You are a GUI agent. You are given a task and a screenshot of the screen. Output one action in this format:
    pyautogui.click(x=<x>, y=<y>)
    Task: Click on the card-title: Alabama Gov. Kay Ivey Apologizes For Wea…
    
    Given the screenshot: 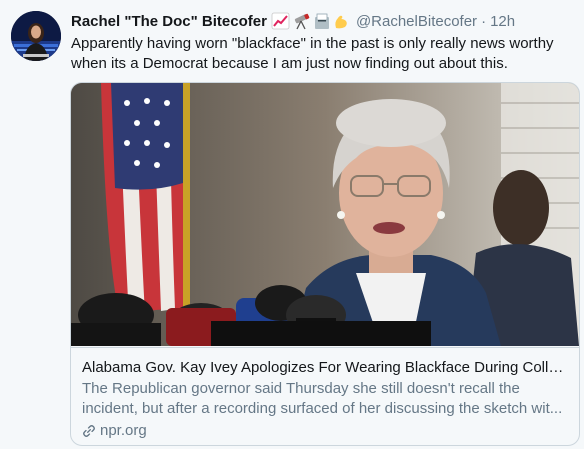 What is the action you would take?
    pyautogui.click(x=325, y=368)
    